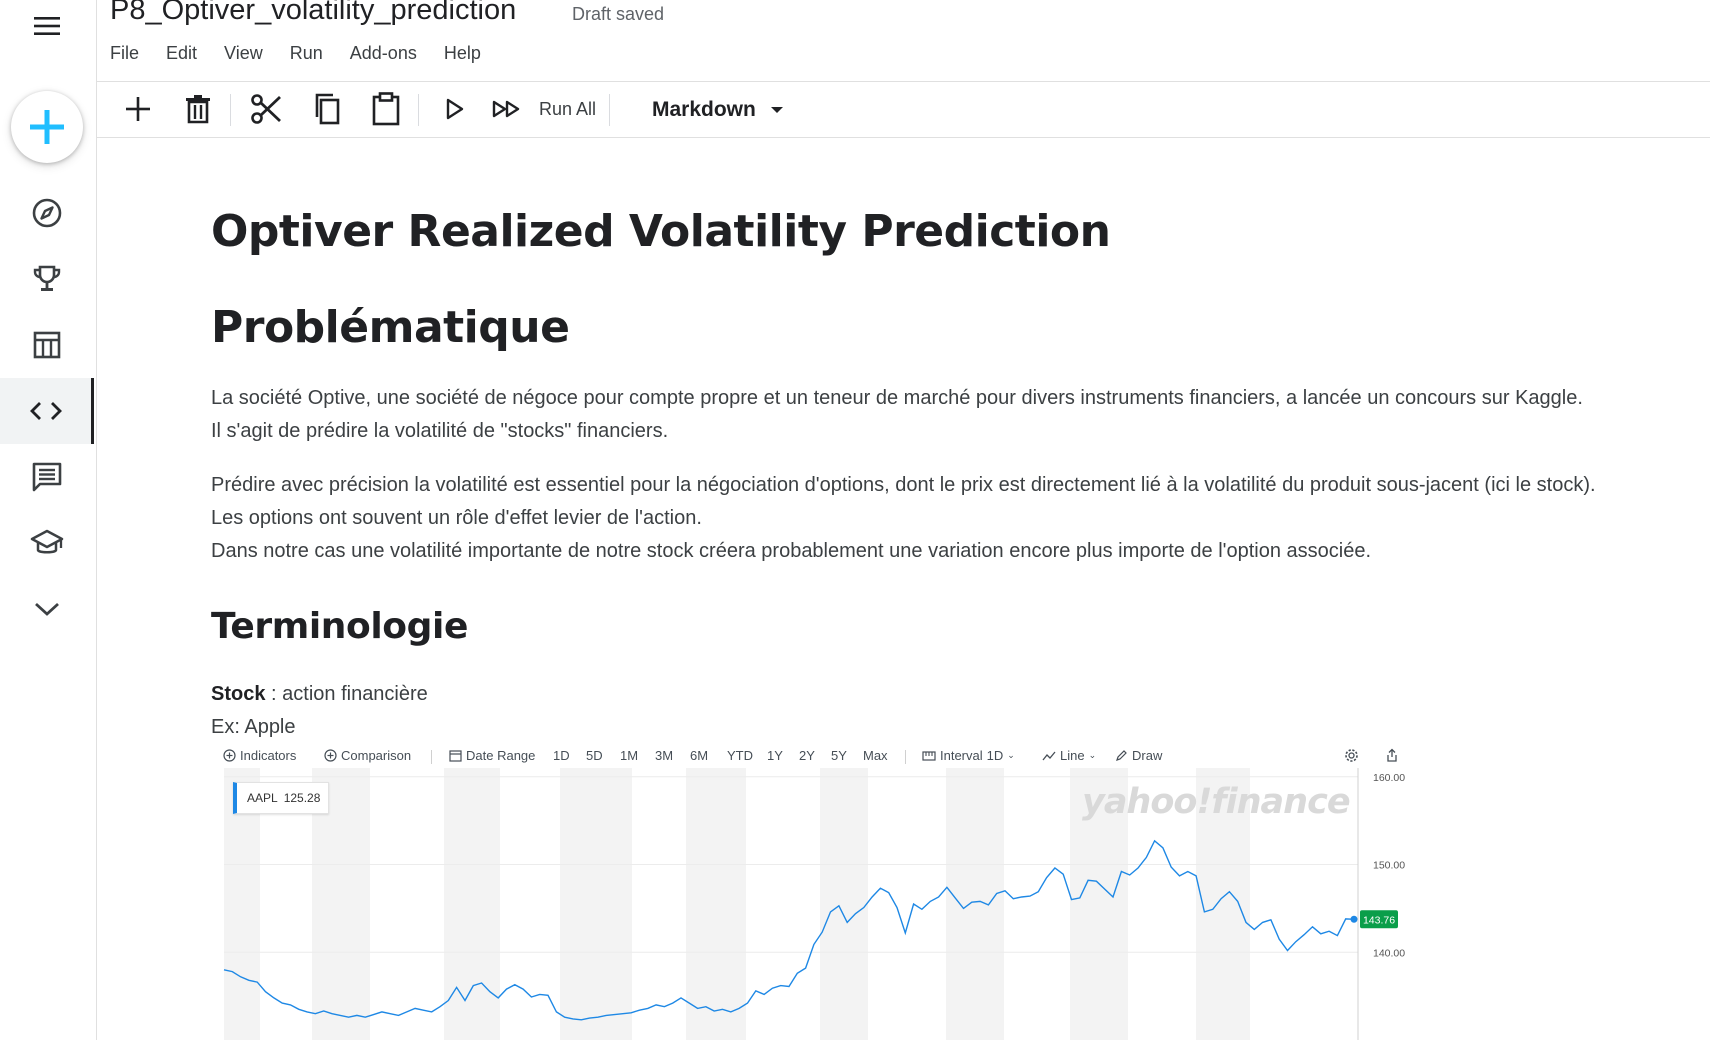 The width and height of the screenshot is (1710, 1040). I want to click on chart-type: Line ⌄, so click(1069, 755).